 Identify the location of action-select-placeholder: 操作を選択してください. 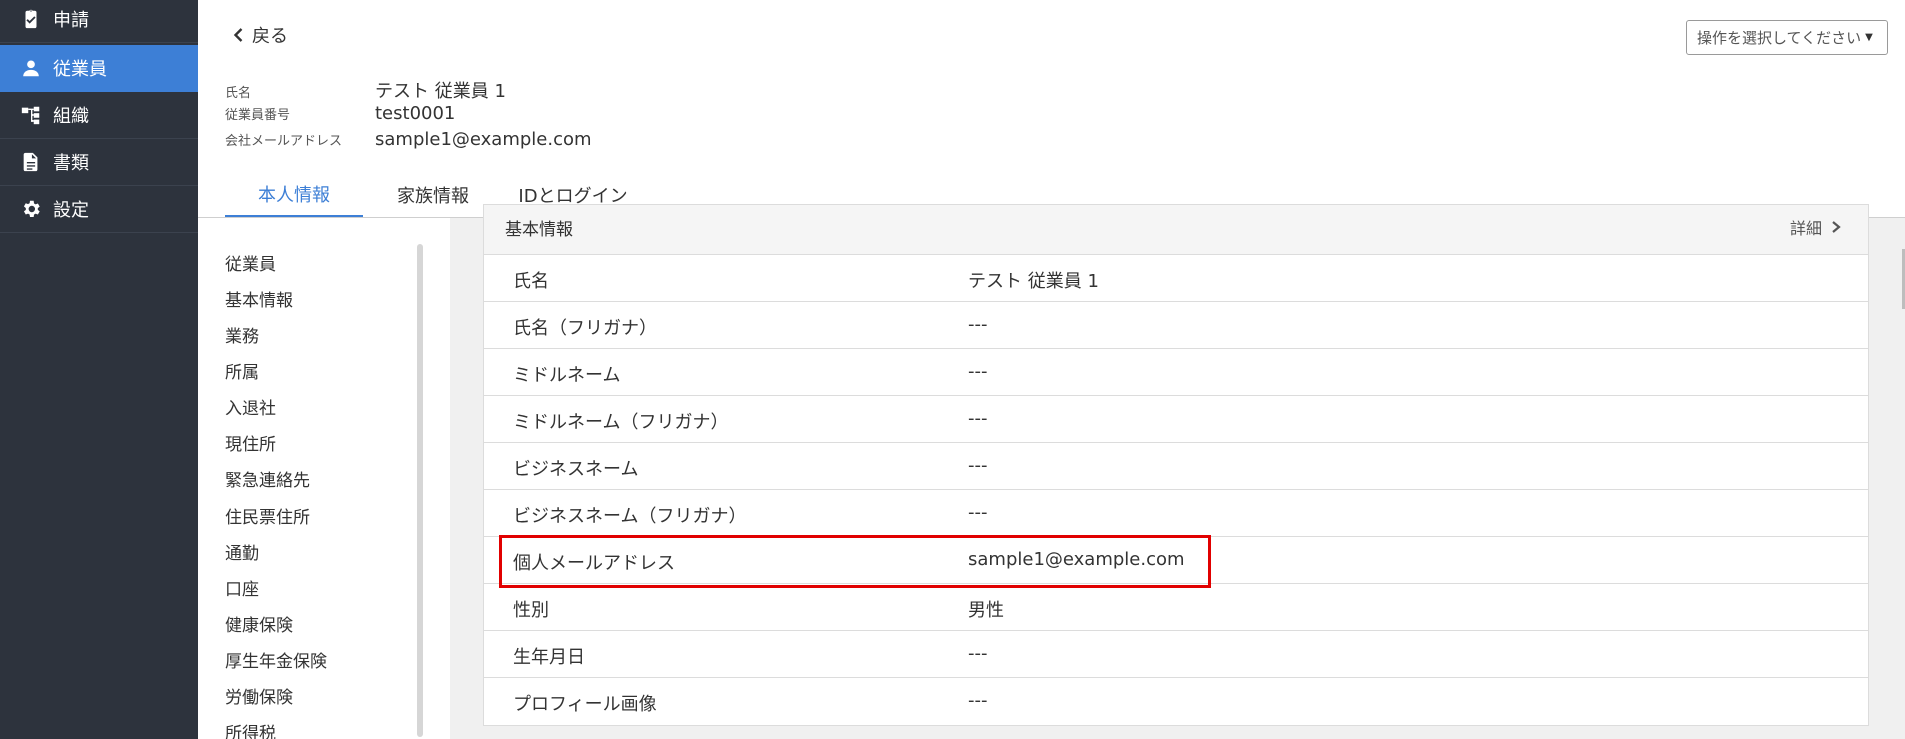
(1779, 38).